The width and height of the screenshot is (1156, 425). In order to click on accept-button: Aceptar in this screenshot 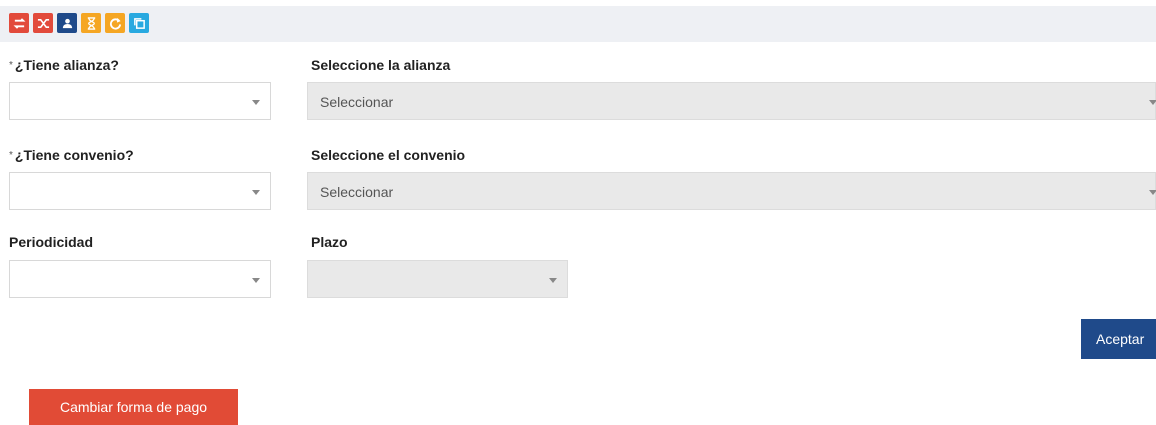, I will do `click(1118, 339)`.